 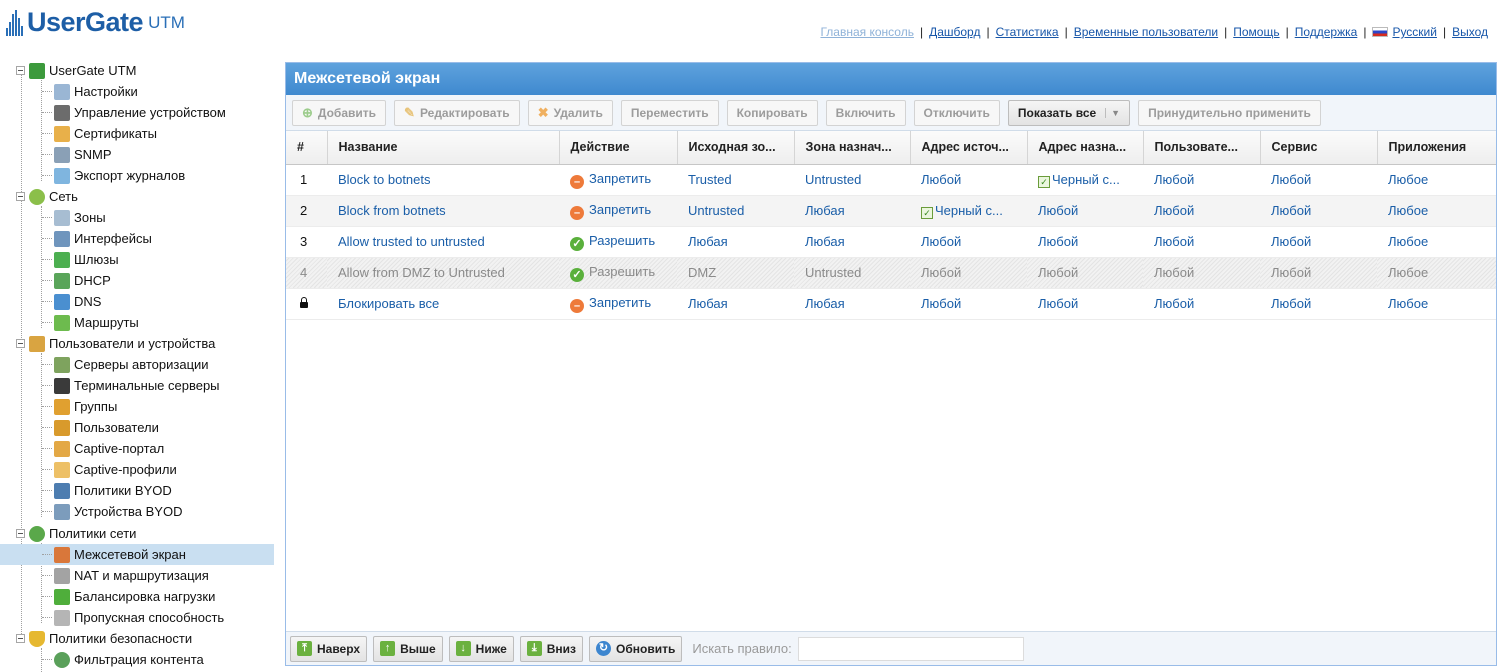 I want to click on tree-item-terminal-servers: Терминальные серверы, so click(x=137, y=385).